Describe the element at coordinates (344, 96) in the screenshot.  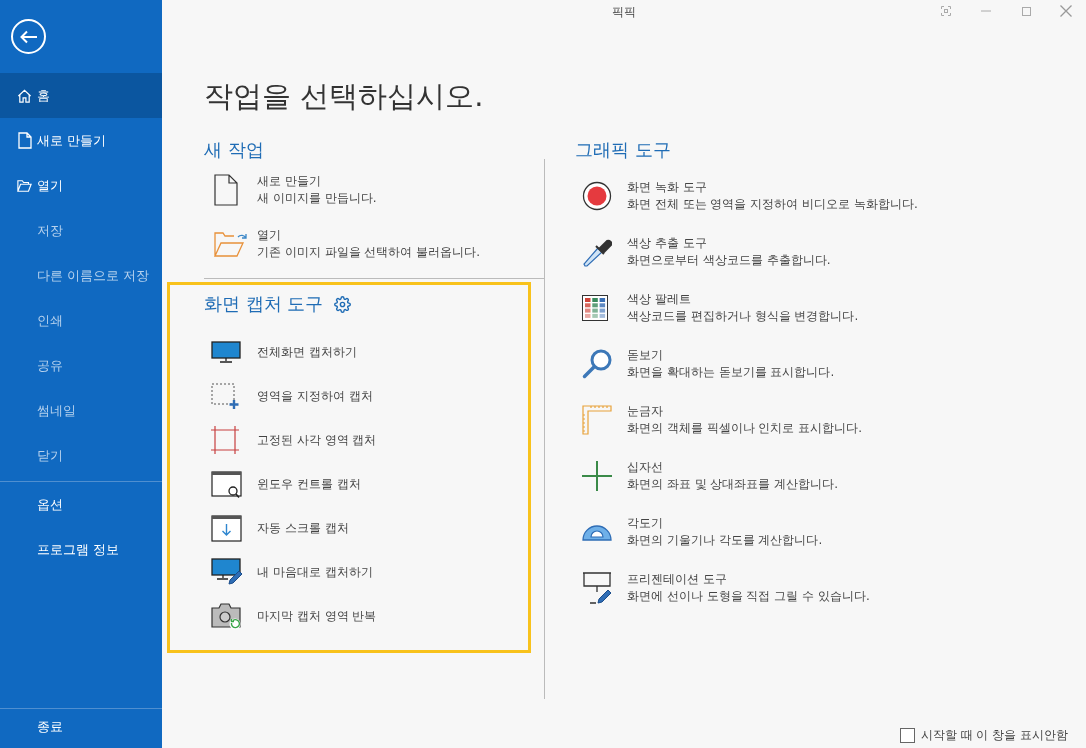
I see `page-heading: 작업을 선택하십시오.` at that location.